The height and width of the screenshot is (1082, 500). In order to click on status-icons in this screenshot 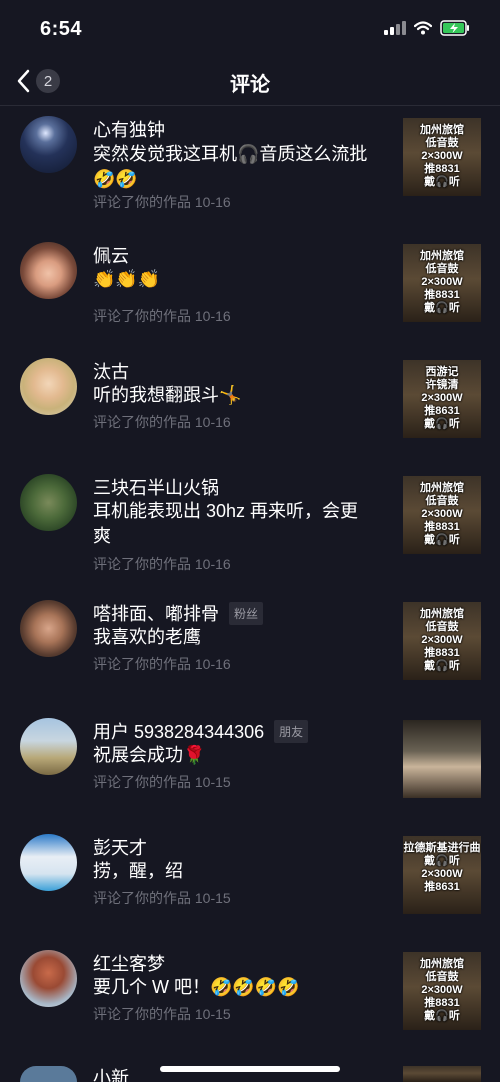, I will do `click(427, 28)`.